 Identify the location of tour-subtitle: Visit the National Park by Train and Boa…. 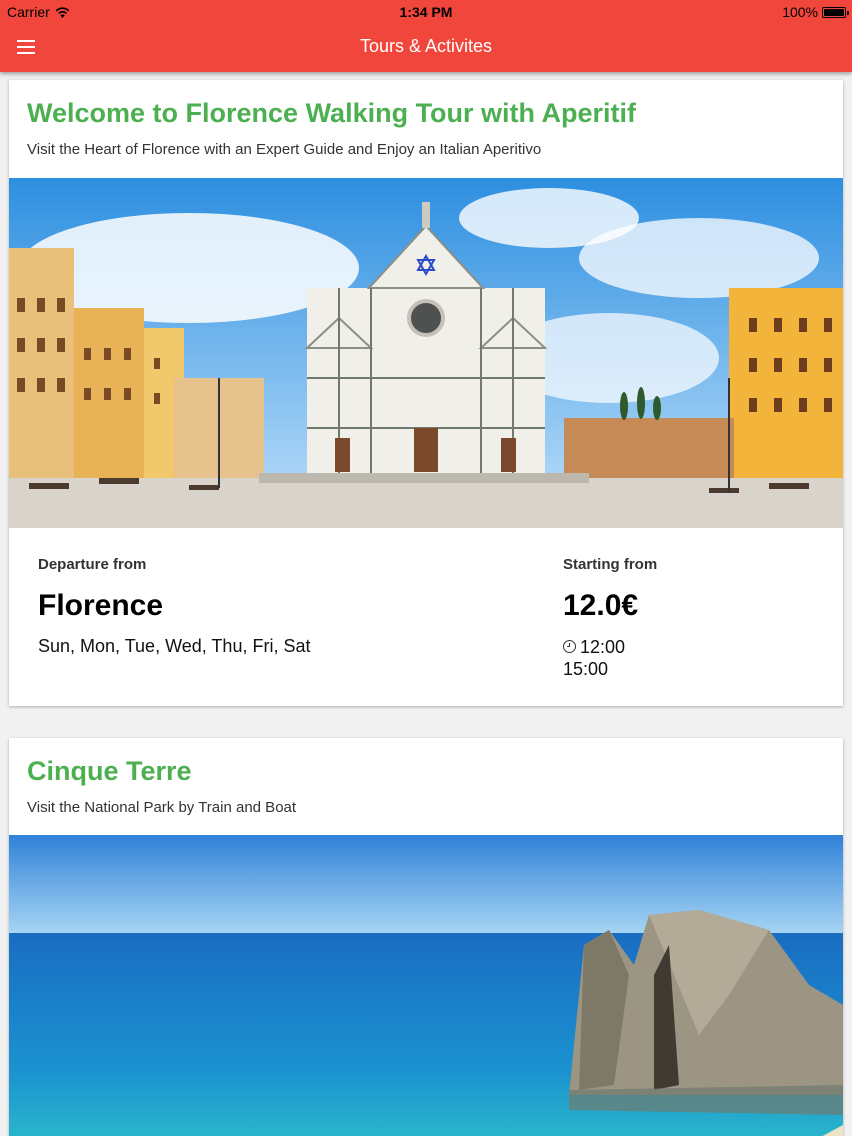
(162, 807).